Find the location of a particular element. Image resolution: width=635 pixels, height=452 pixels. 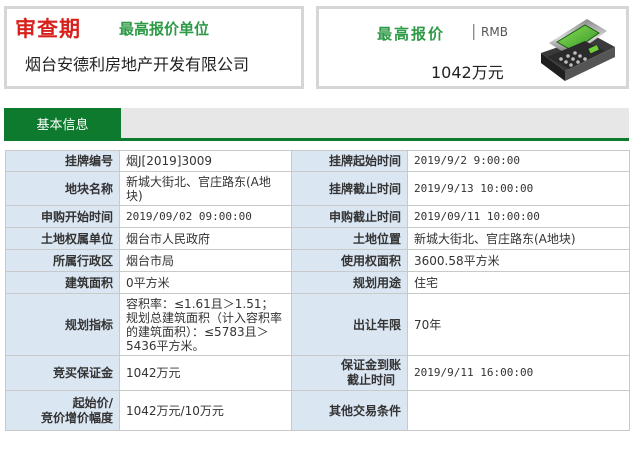

highest-bidder-name: 烟台安德利房地产开发有限公司 is located at coordinates (137, 64).